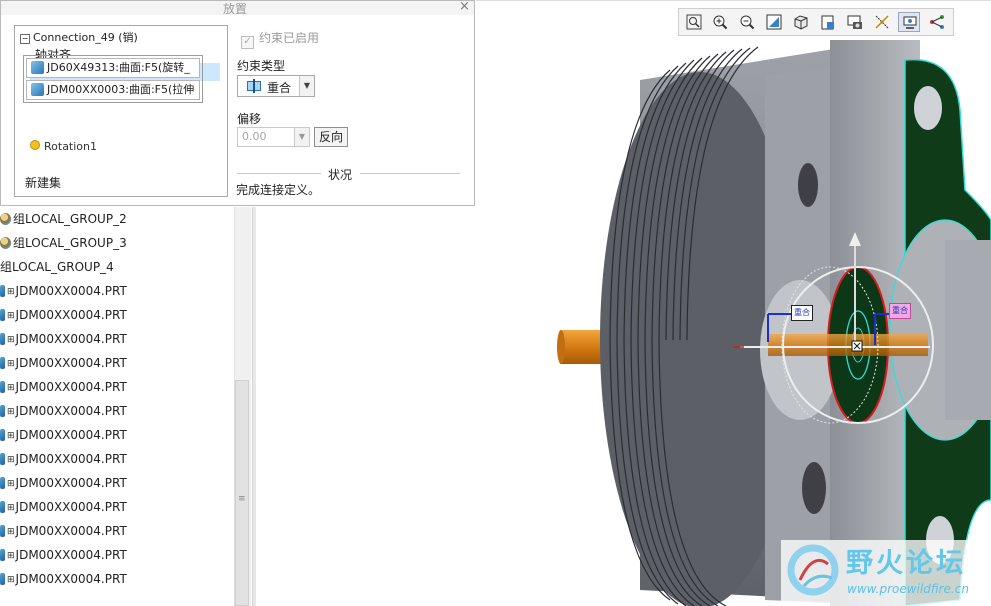  What do you see at coordinates (808, 185) in the screenshot?
I see `bolt-hole-top` at bounding box center [808, 185].